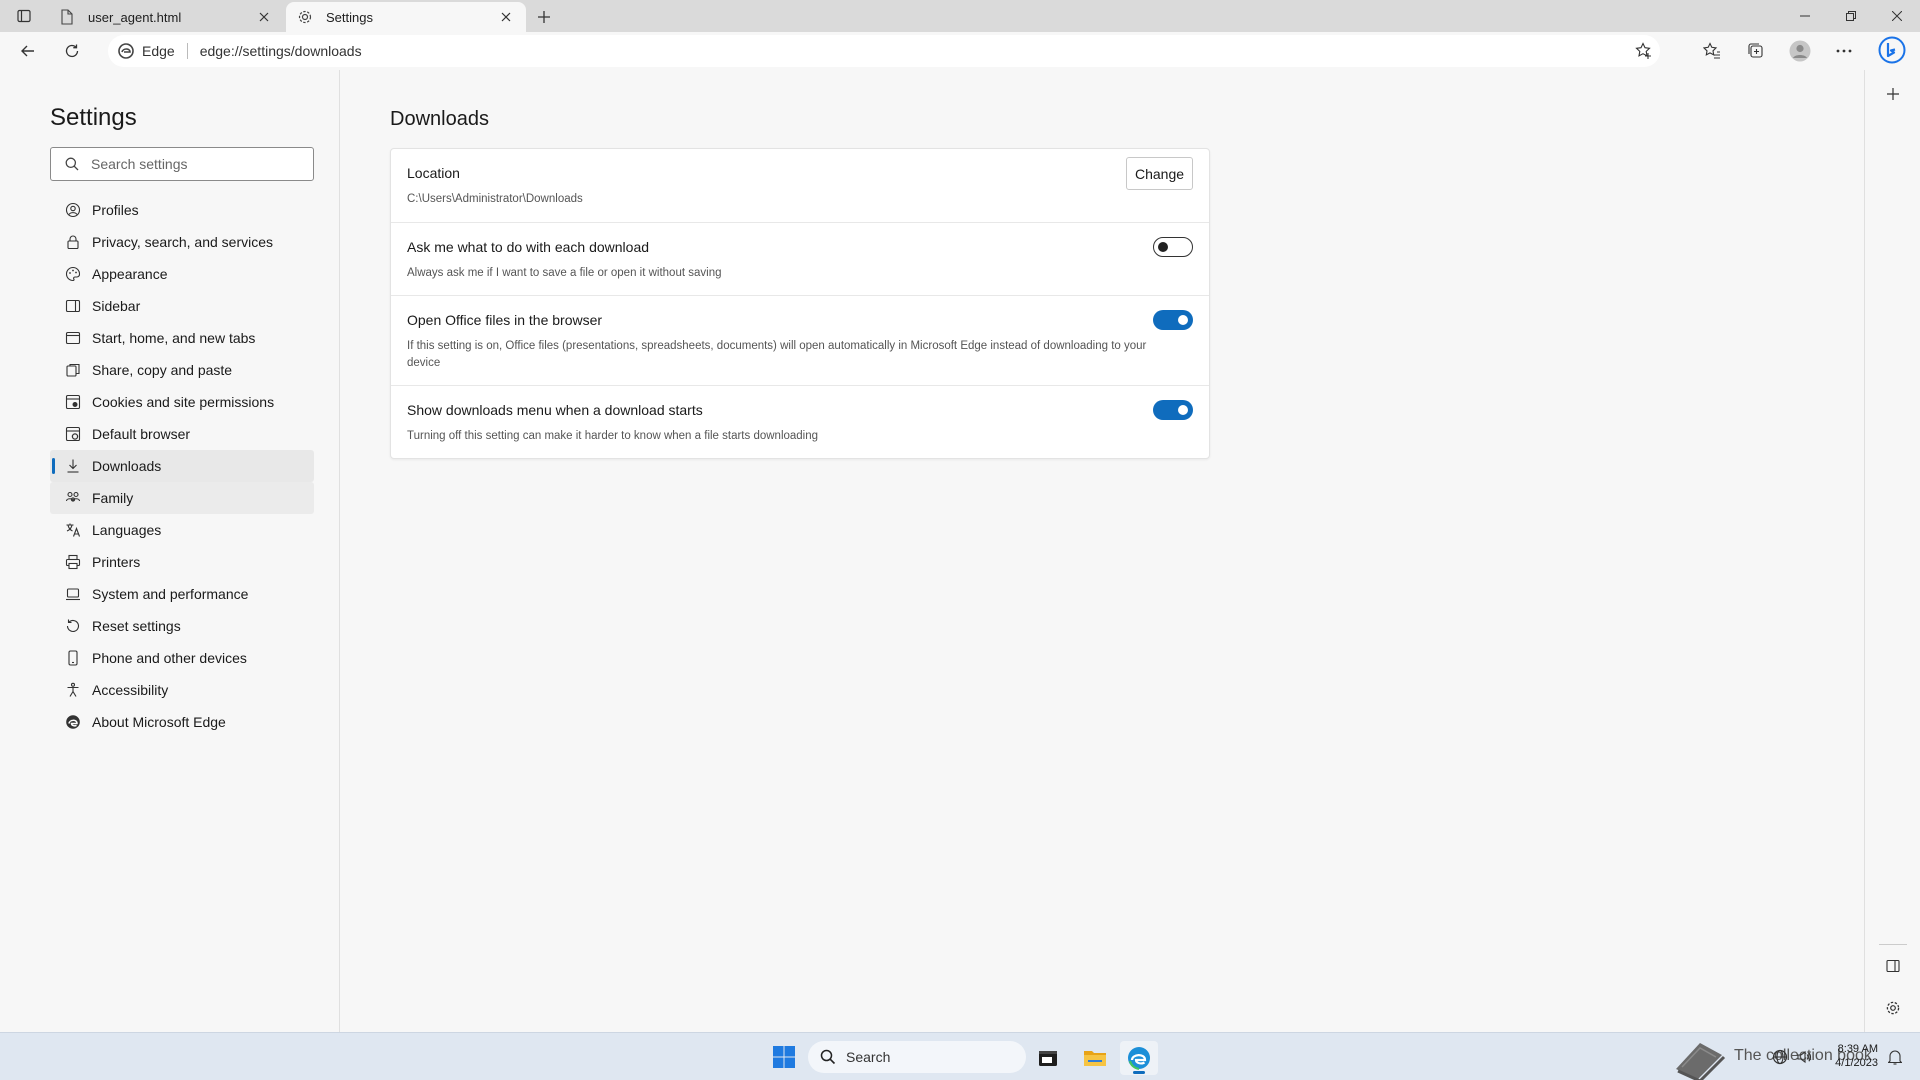 The image size is (1920, 1080). What do you see at coordinates (1780, 1057) in the screenshot?
I see `network-icon` at bounding box center [1780, 1057].